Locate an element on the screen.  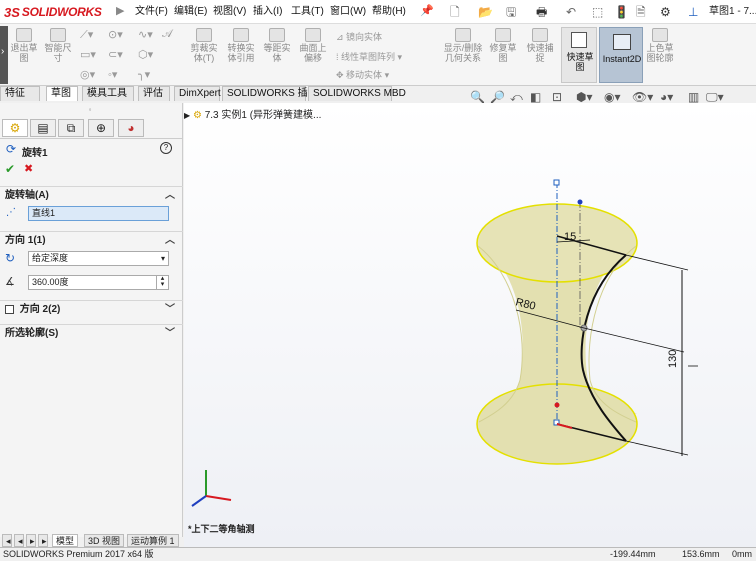
panel-grip: ◦ is located at coordinates (90, 109).